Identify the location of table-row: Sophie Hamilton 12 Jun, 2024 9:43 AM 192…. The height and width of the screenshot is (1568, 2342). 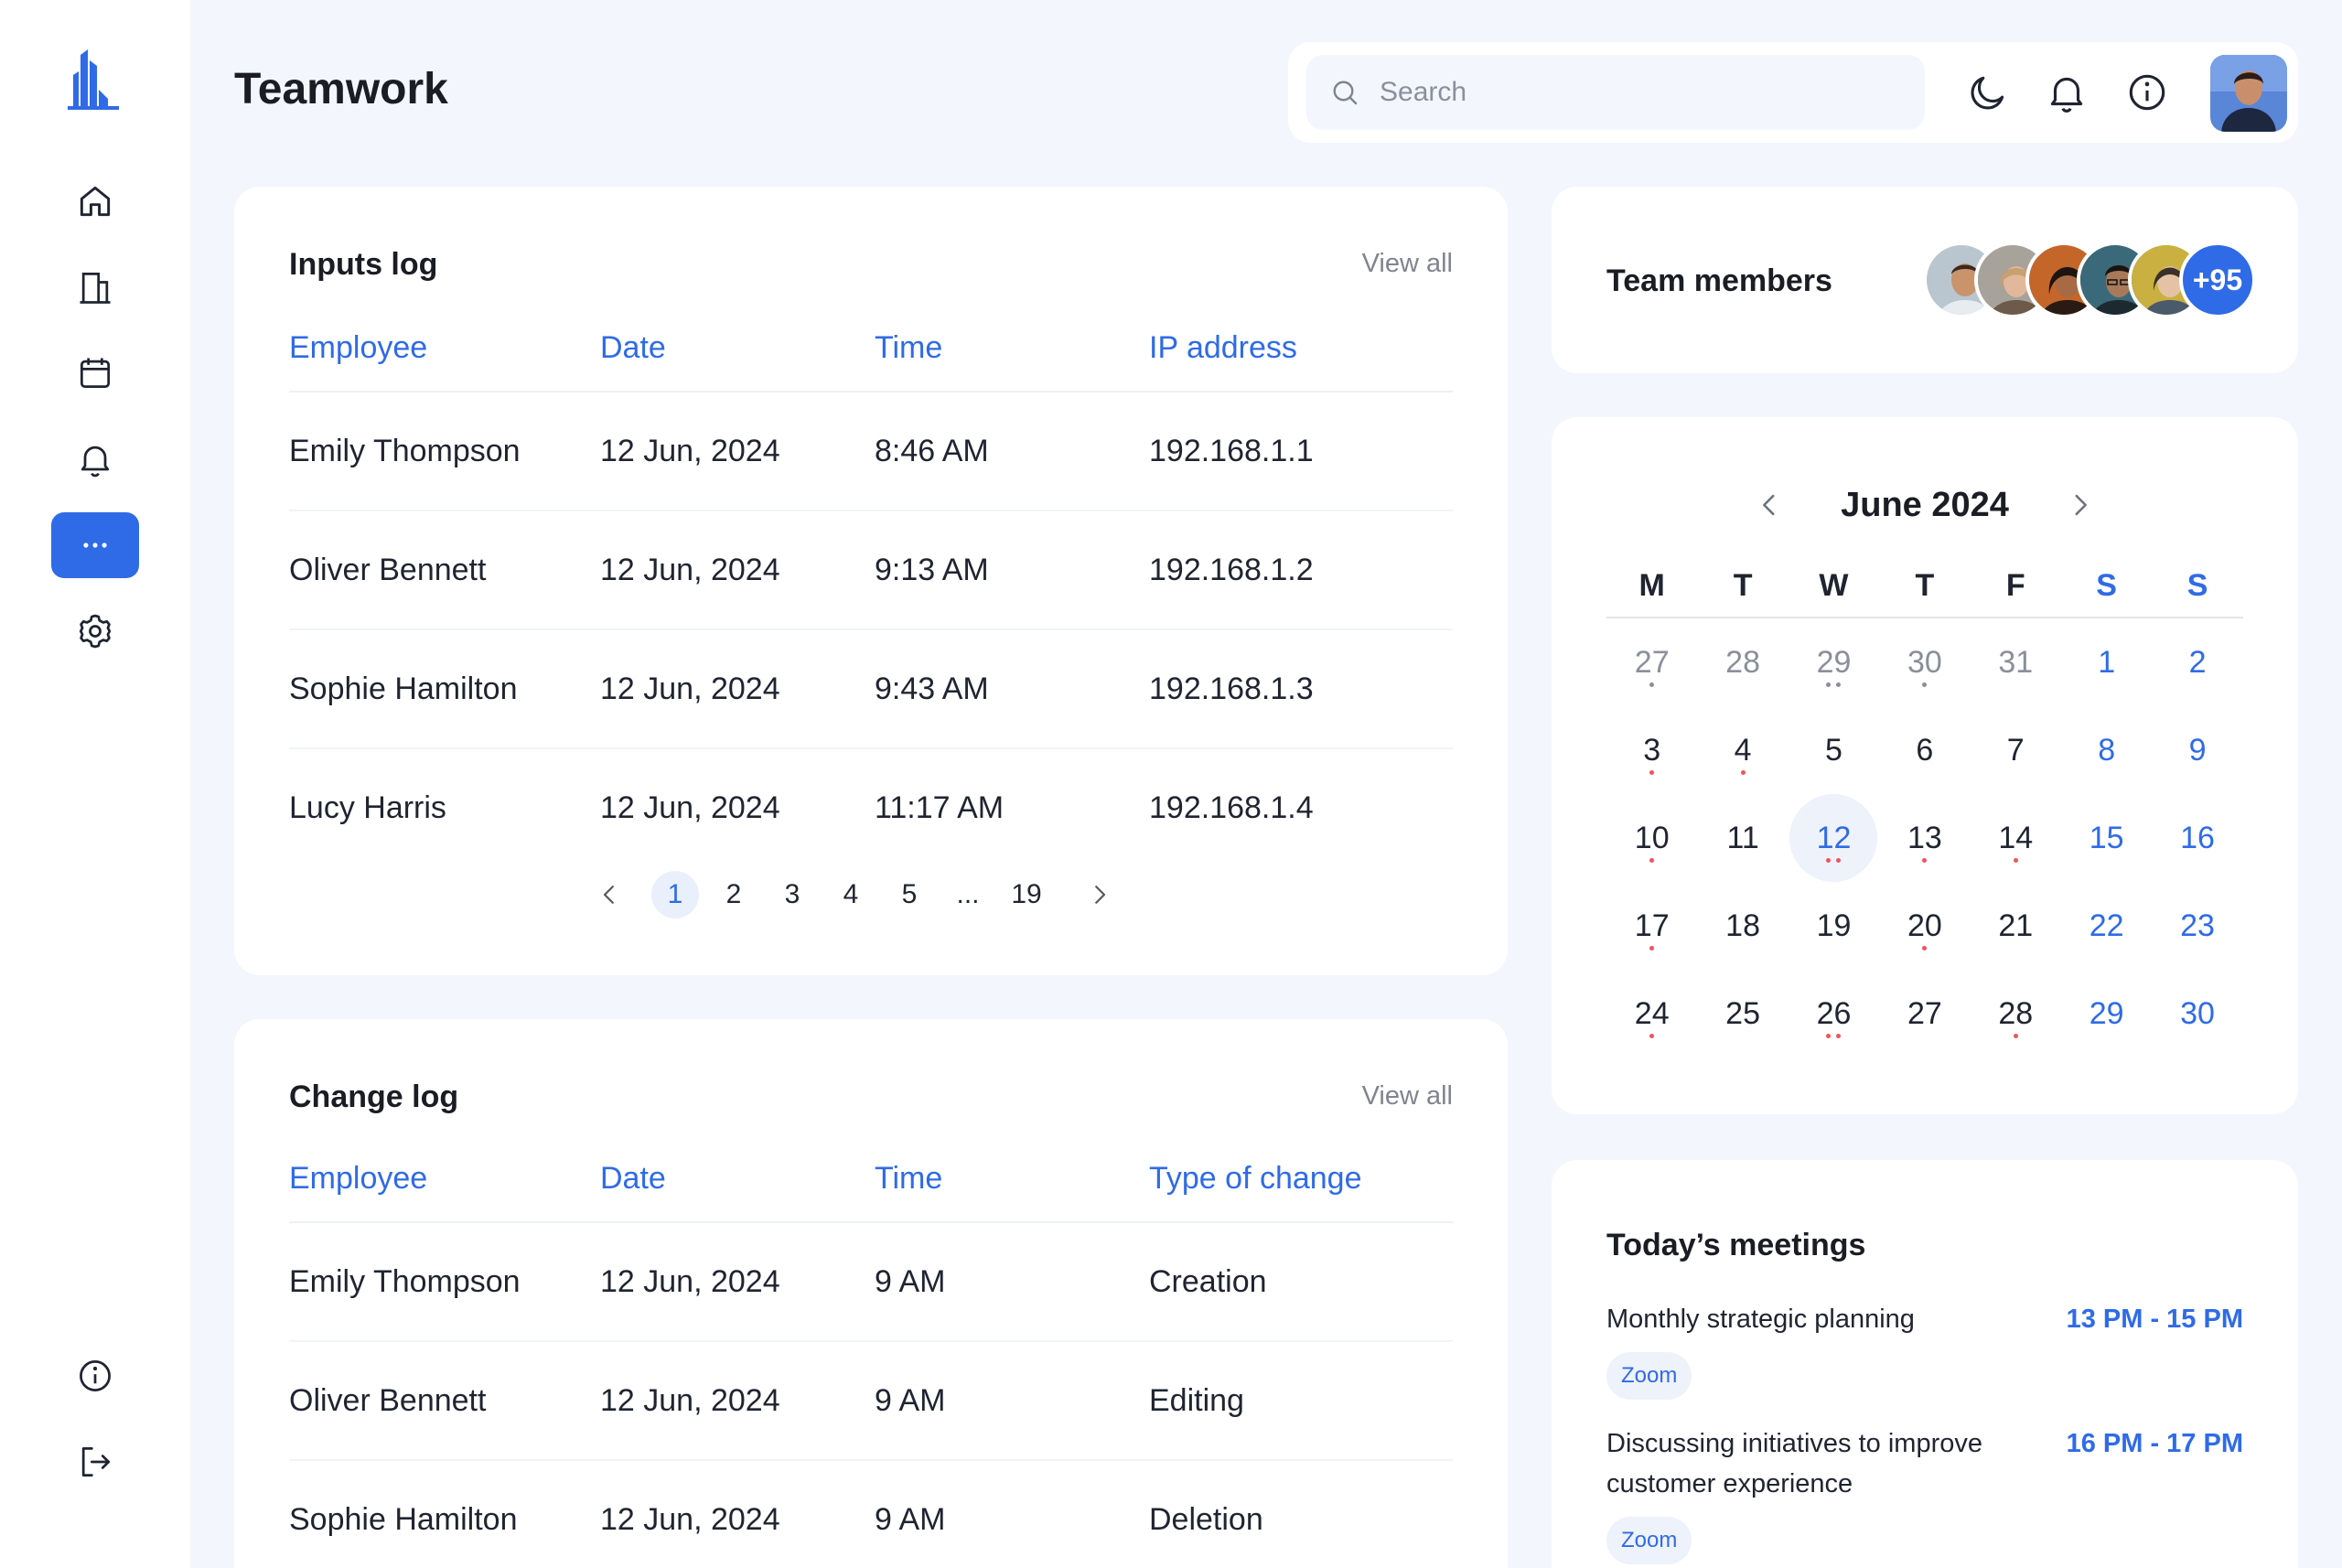
(871, 689).